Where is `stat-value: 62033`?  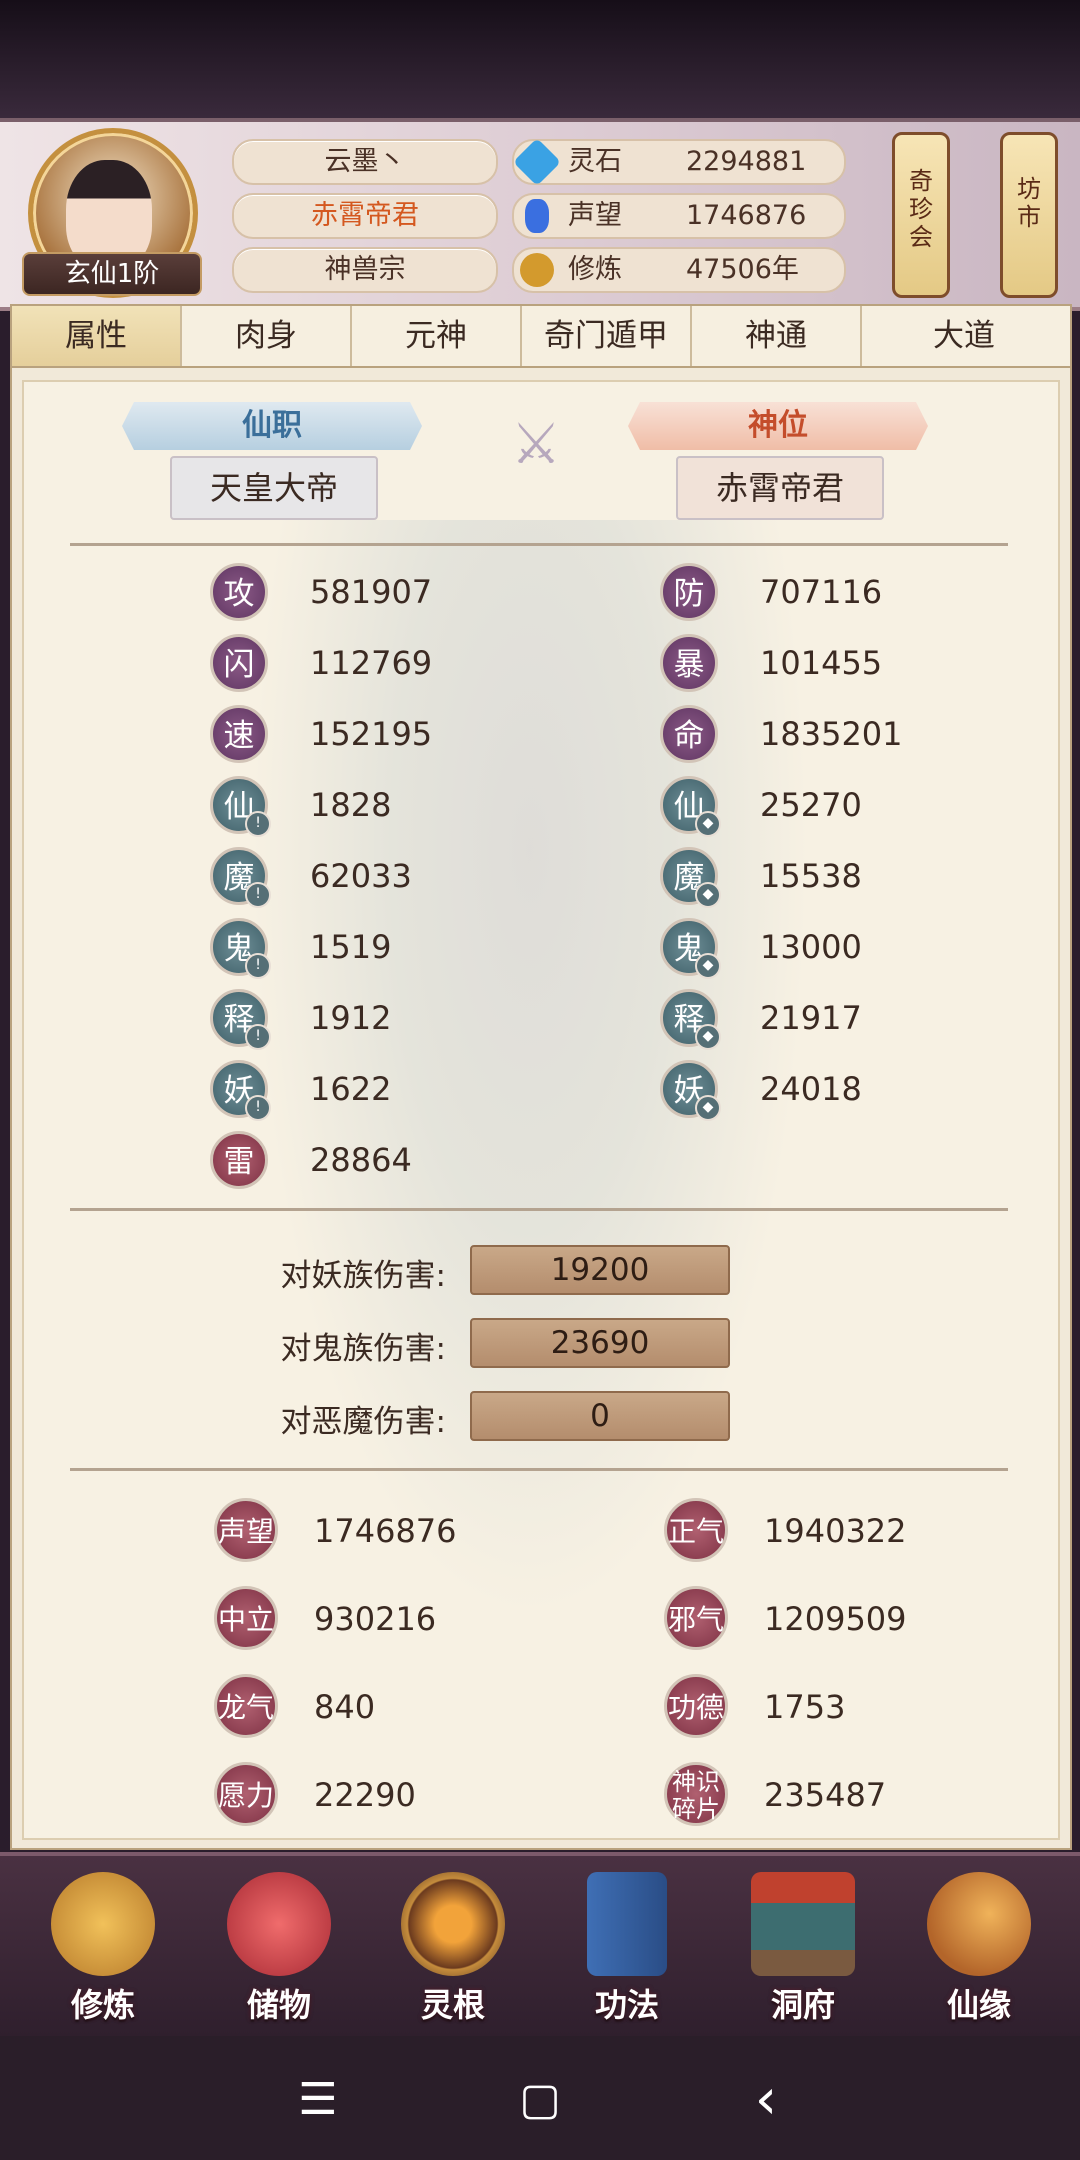 stat-value: 62033 is located at coordinates (361, 876).